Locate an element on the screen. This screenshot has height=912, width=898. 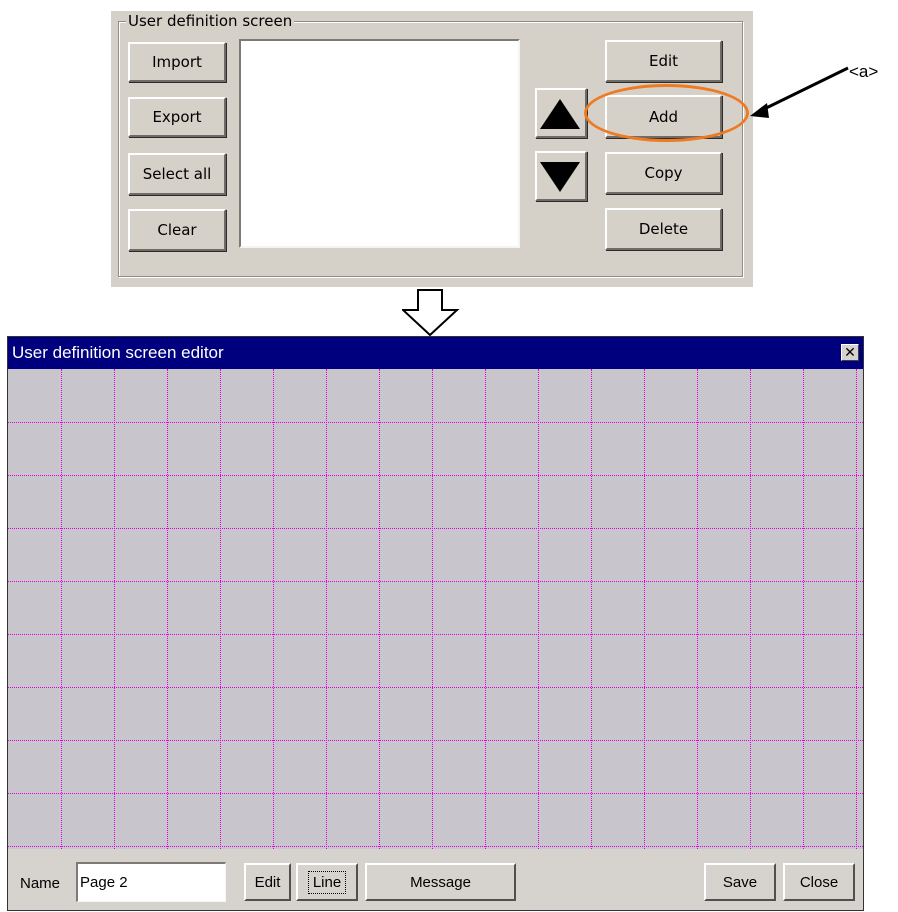
title-bar: User definition screen editor ✕ is located at coordinates (435, 353).